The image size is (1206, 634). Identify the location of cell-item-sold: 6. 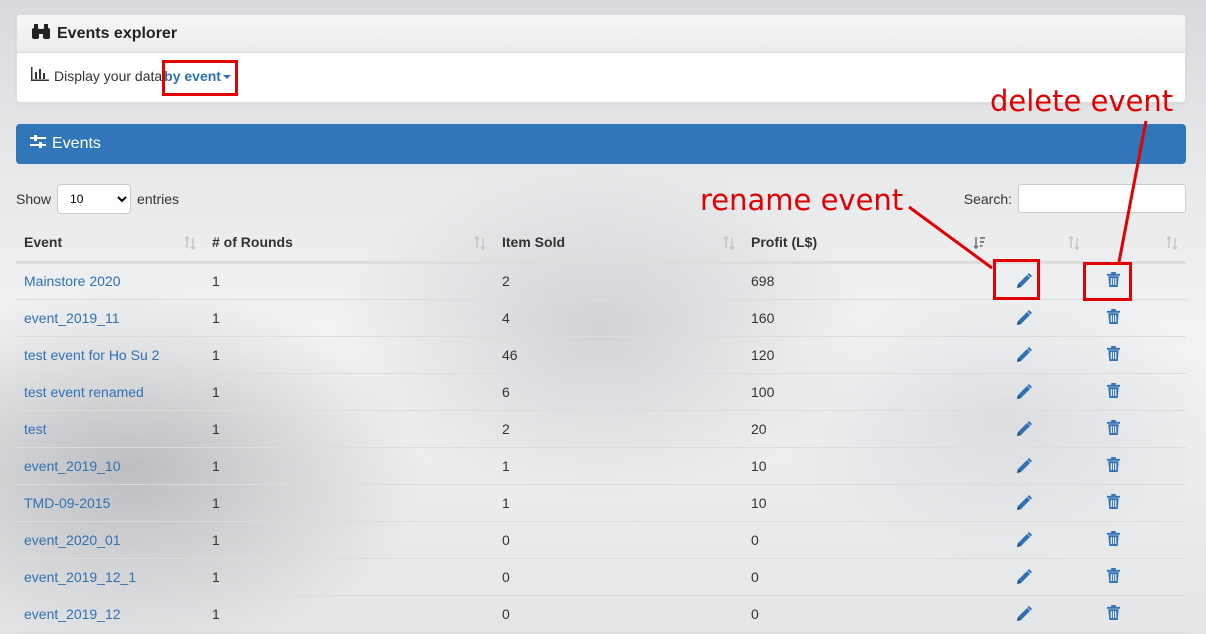
(618, 392).